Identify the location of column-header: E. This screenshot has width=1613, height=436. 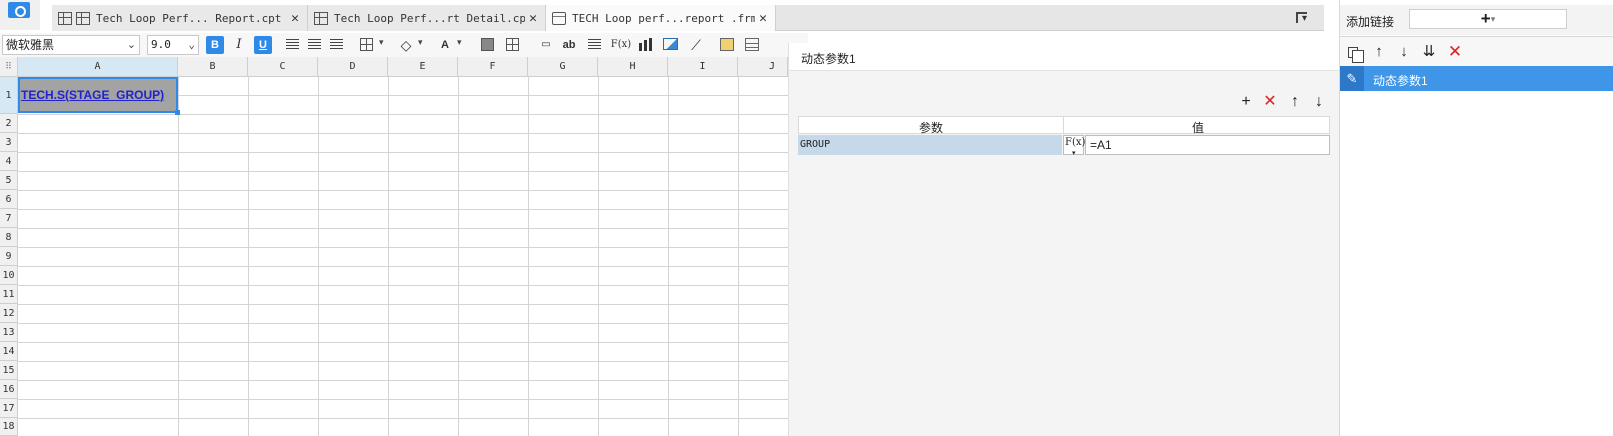
(423, 67).